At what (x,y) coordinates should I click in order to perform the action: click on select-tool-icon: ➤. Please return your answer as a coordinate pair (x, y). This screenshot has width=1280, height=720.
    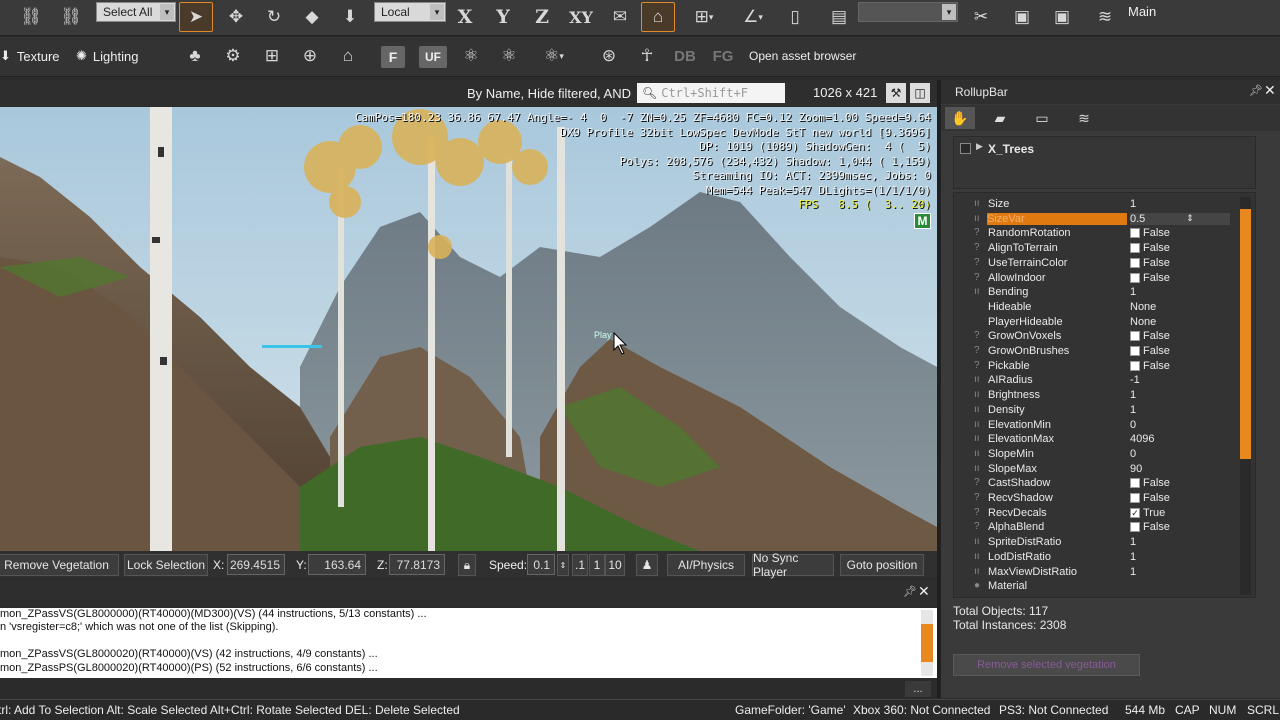
    Looking at the image, I should click on (196, 17).